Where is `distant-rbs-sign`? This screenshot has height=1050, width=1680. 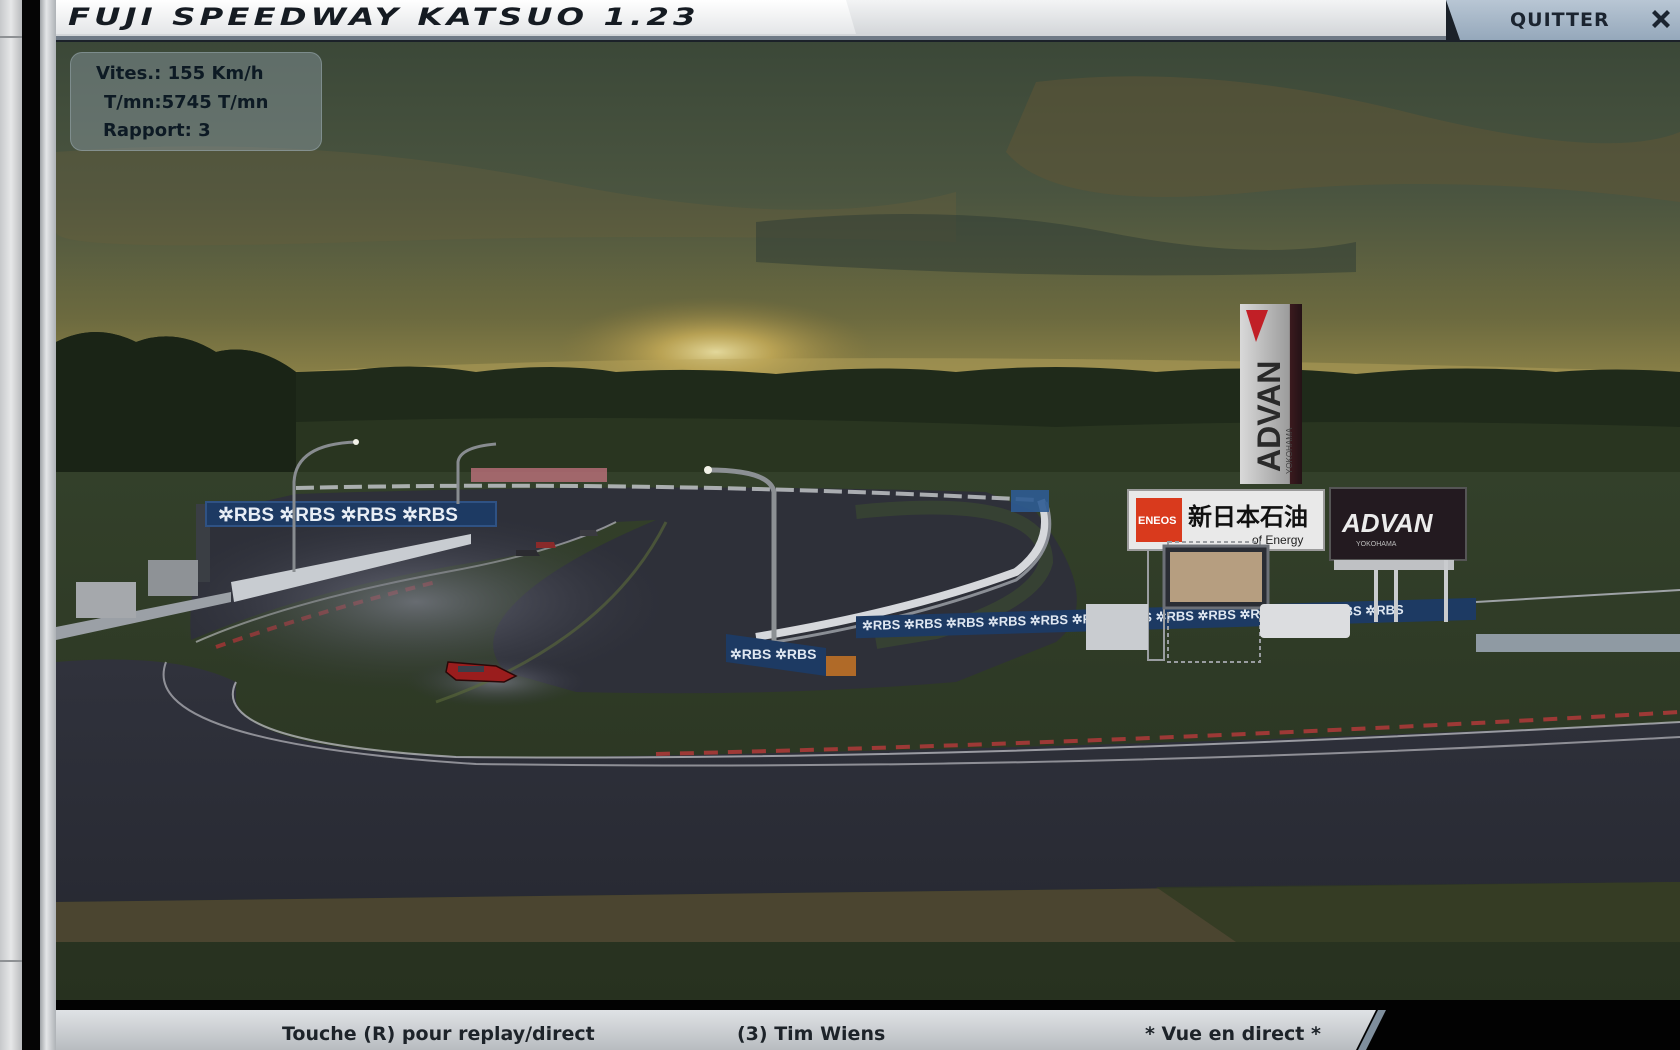 distant-rbs-sign is located at coordinates (1030, 501).